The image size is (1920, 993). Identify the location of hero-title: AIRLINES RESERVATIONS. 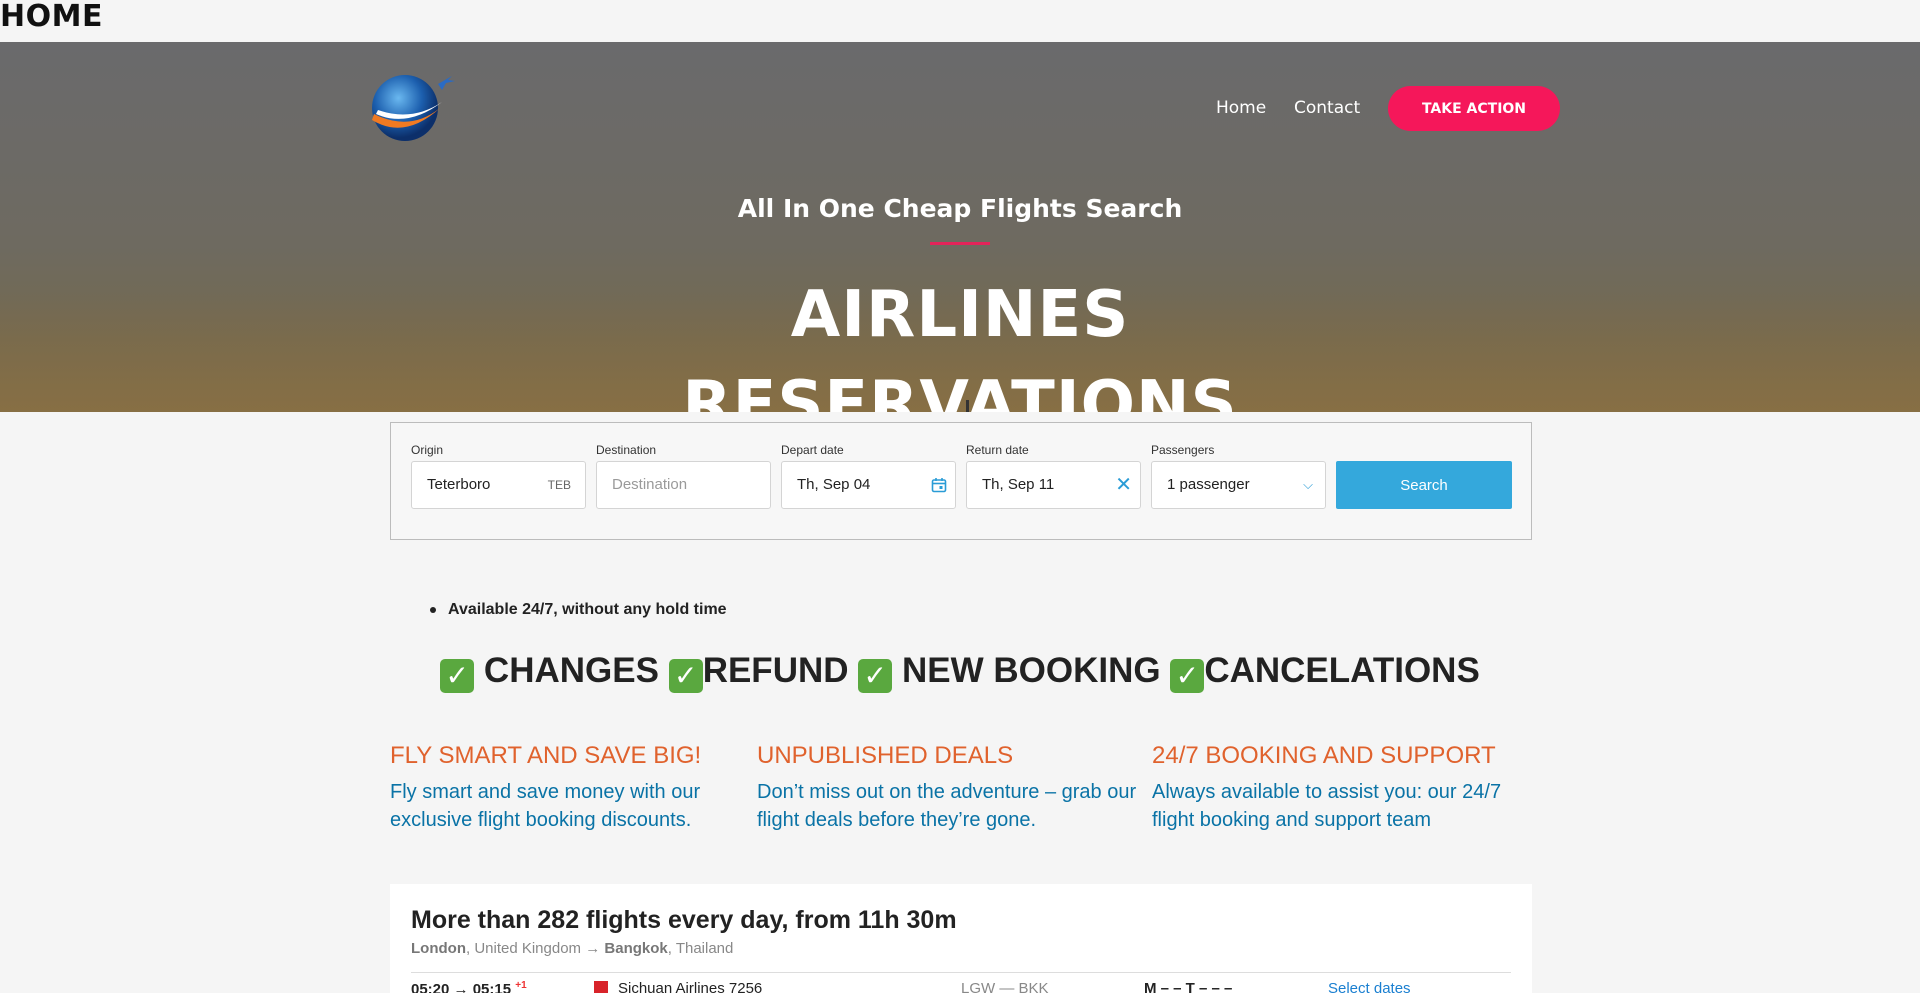
(960, 341).